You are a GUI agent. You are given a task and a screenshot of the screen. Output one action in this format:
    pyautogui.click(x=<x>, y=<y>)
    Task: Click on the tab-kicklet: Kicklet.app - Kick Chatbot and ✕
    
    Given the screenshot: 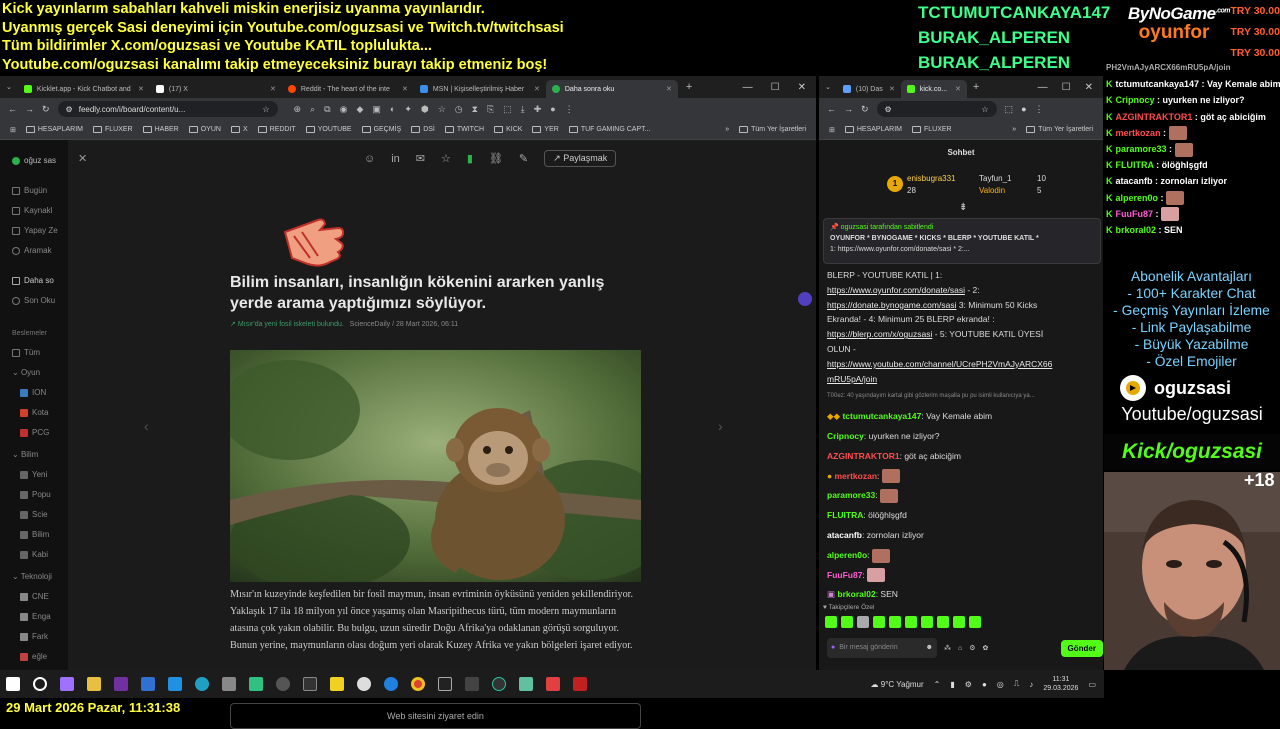 What is the action you would take?
    pyautogui.click(x=84, y=89)
    